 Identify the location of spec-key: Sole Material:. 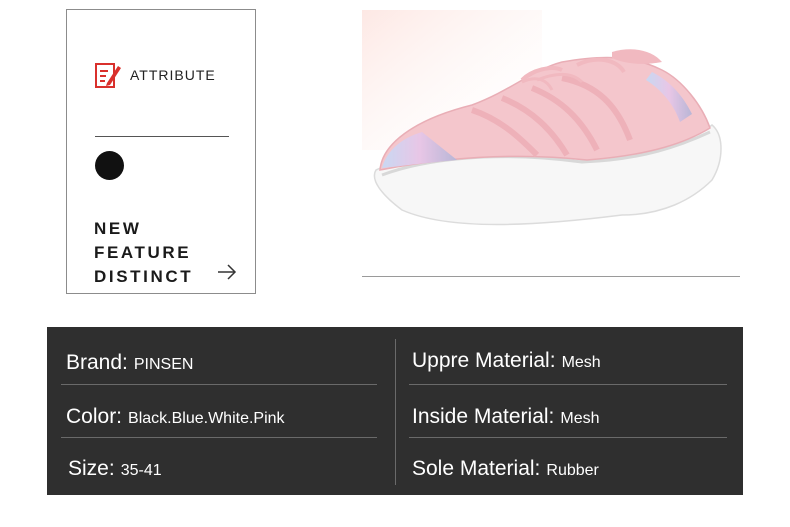
(476, 468).